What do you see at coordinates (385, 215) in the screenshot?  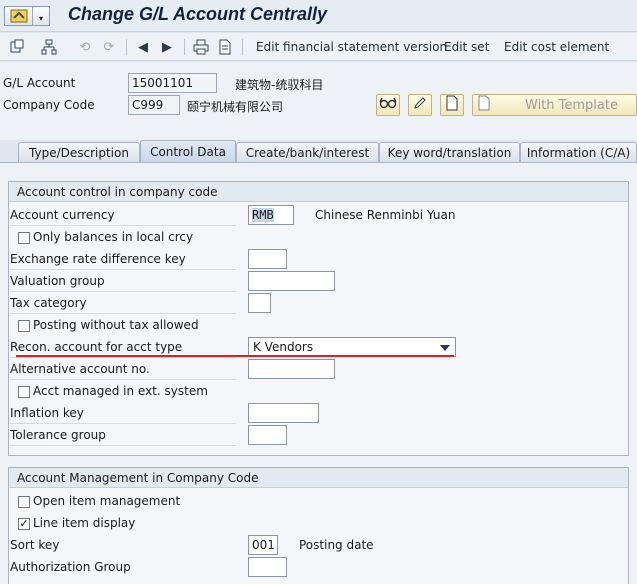 I see `account-currency-description: Chinese Renminbi Yuan` at bounding box center [385, 215].